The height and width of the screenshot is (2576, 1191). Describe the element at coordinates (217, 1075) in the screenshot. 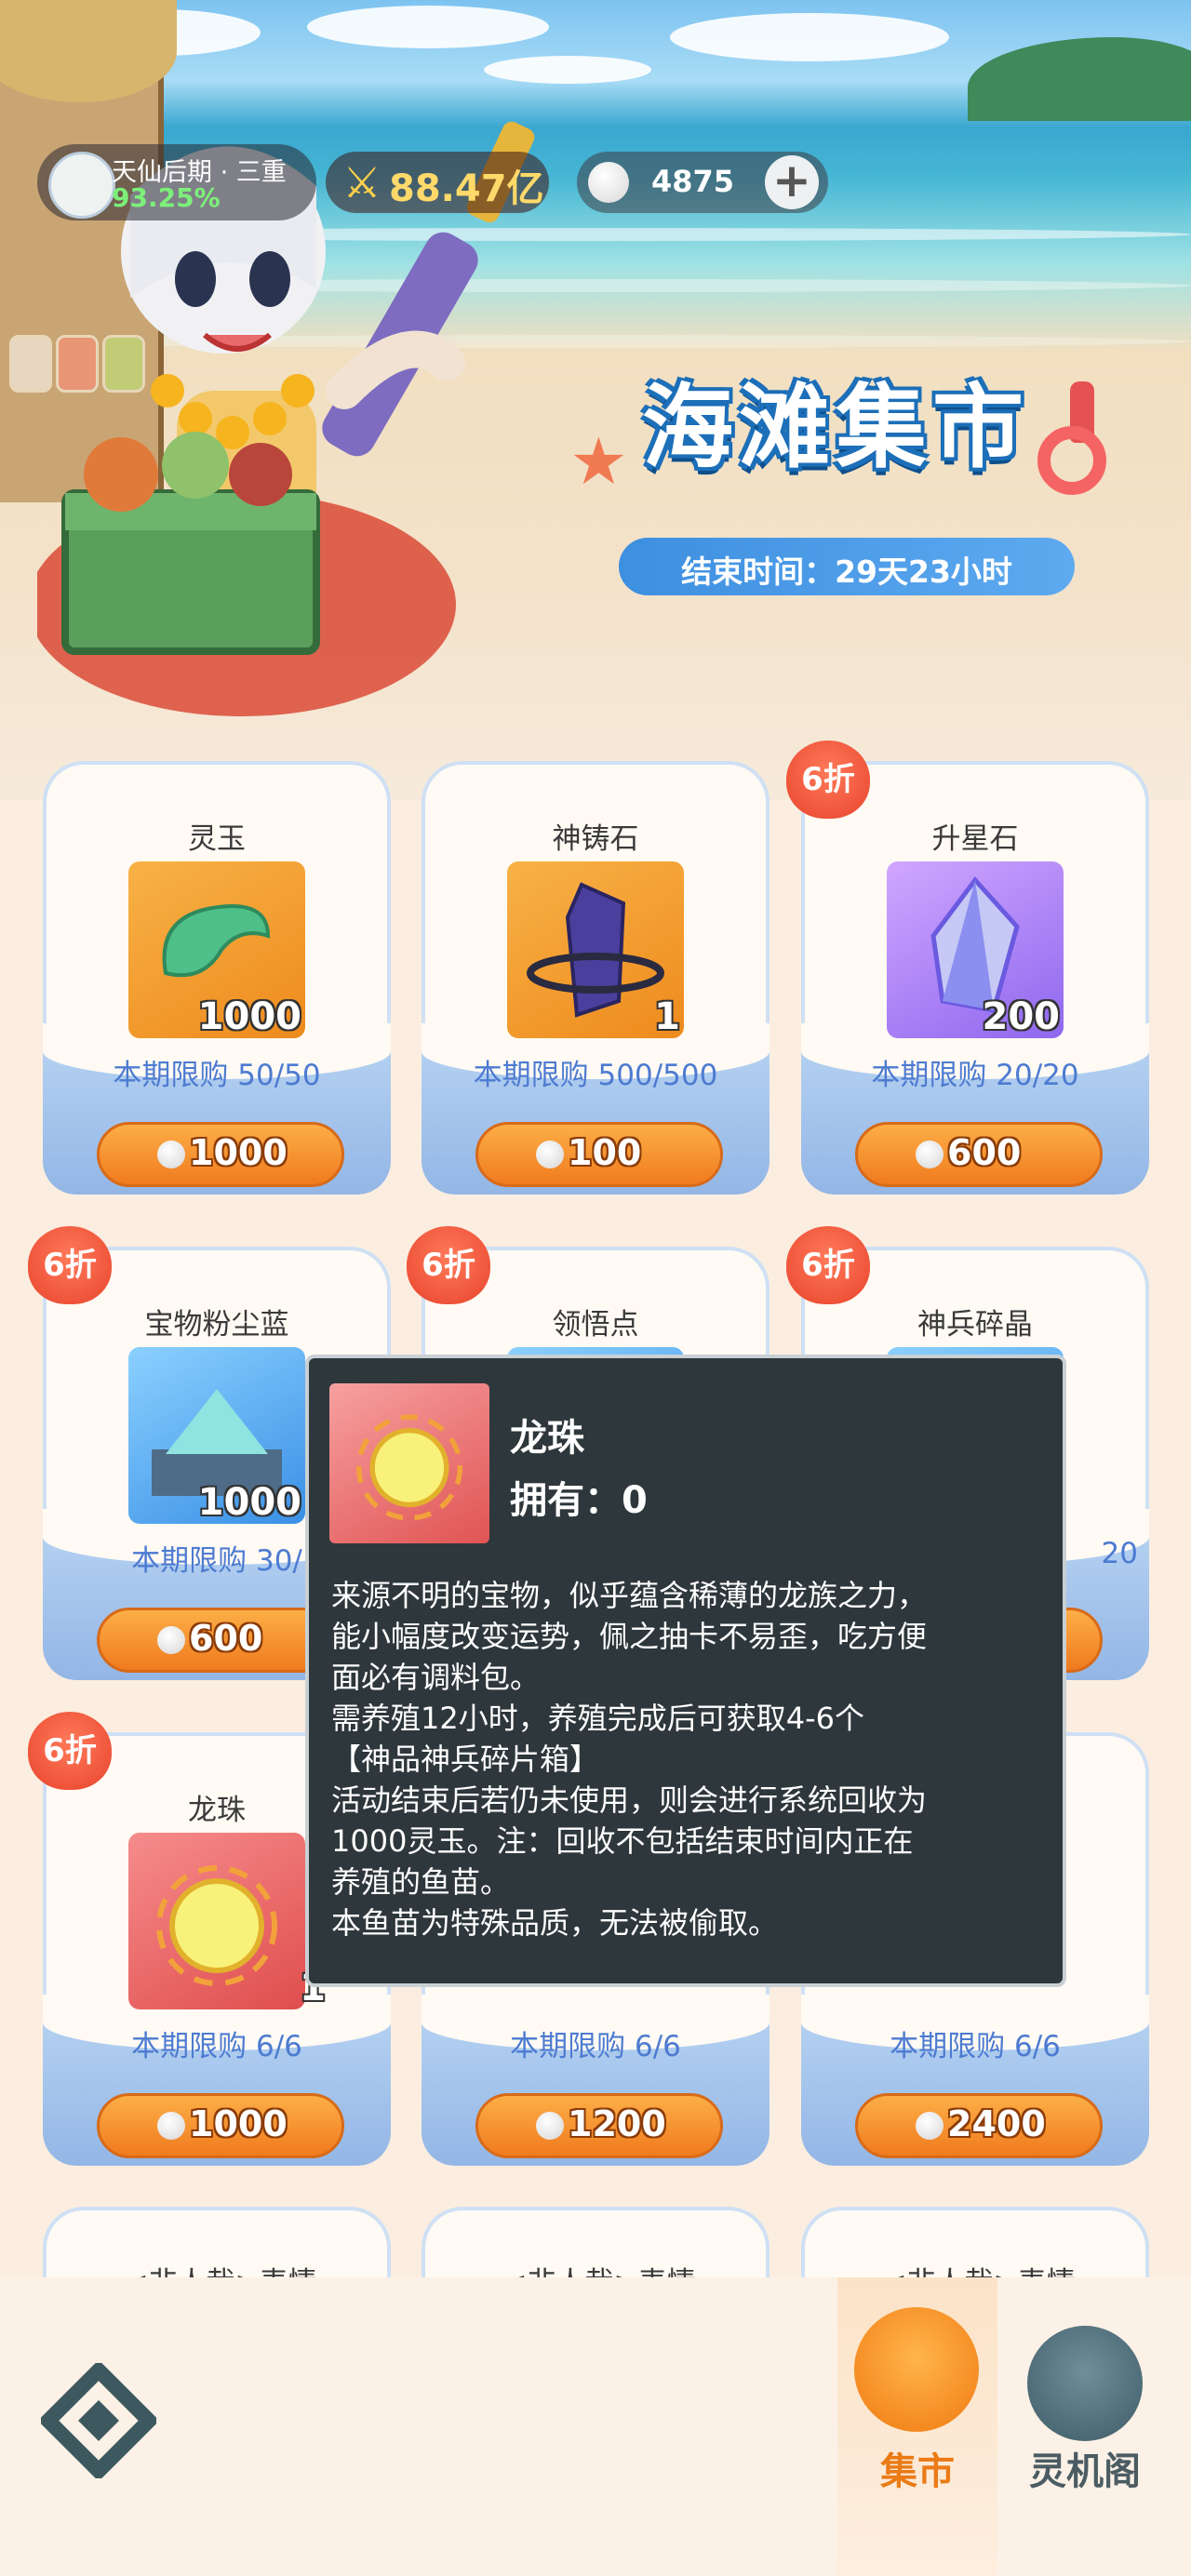

I see `purchase-limit: 本期限购 50/50` at that location.